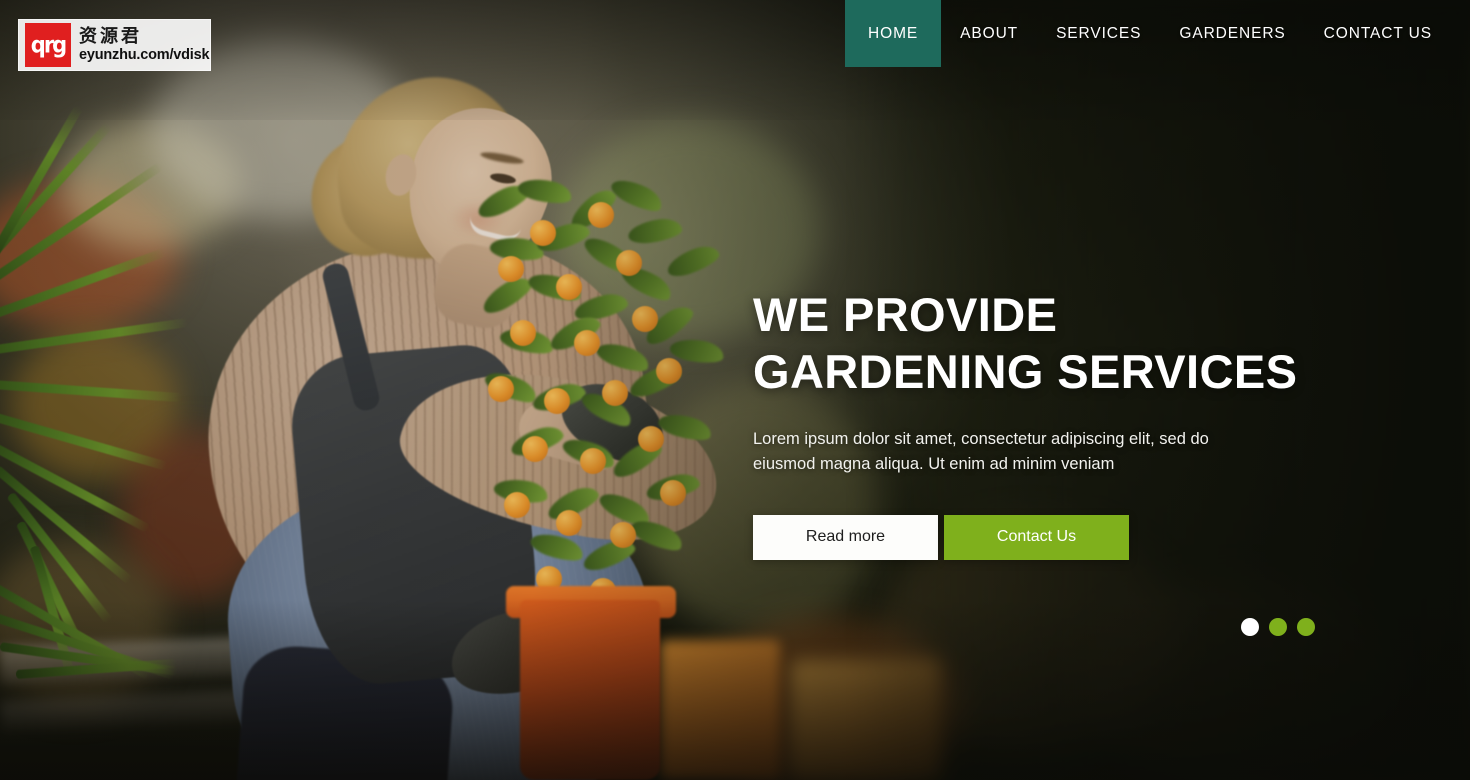 The width and height of the screenshot is (1470, 780). What do you see at coordinates (735, 33) in the screenshot?
I see `site-header: HOME ABOUT SERVICES GARDENERS CONTACT US` at bounding box center [735, 33].